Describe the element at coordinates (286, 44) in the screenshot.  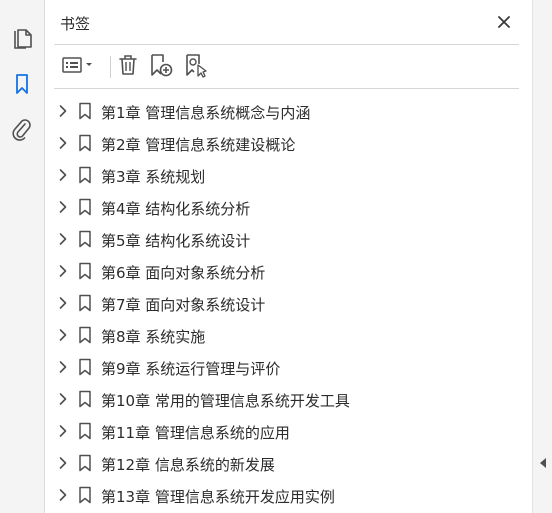
I see `header-divider` at that location.